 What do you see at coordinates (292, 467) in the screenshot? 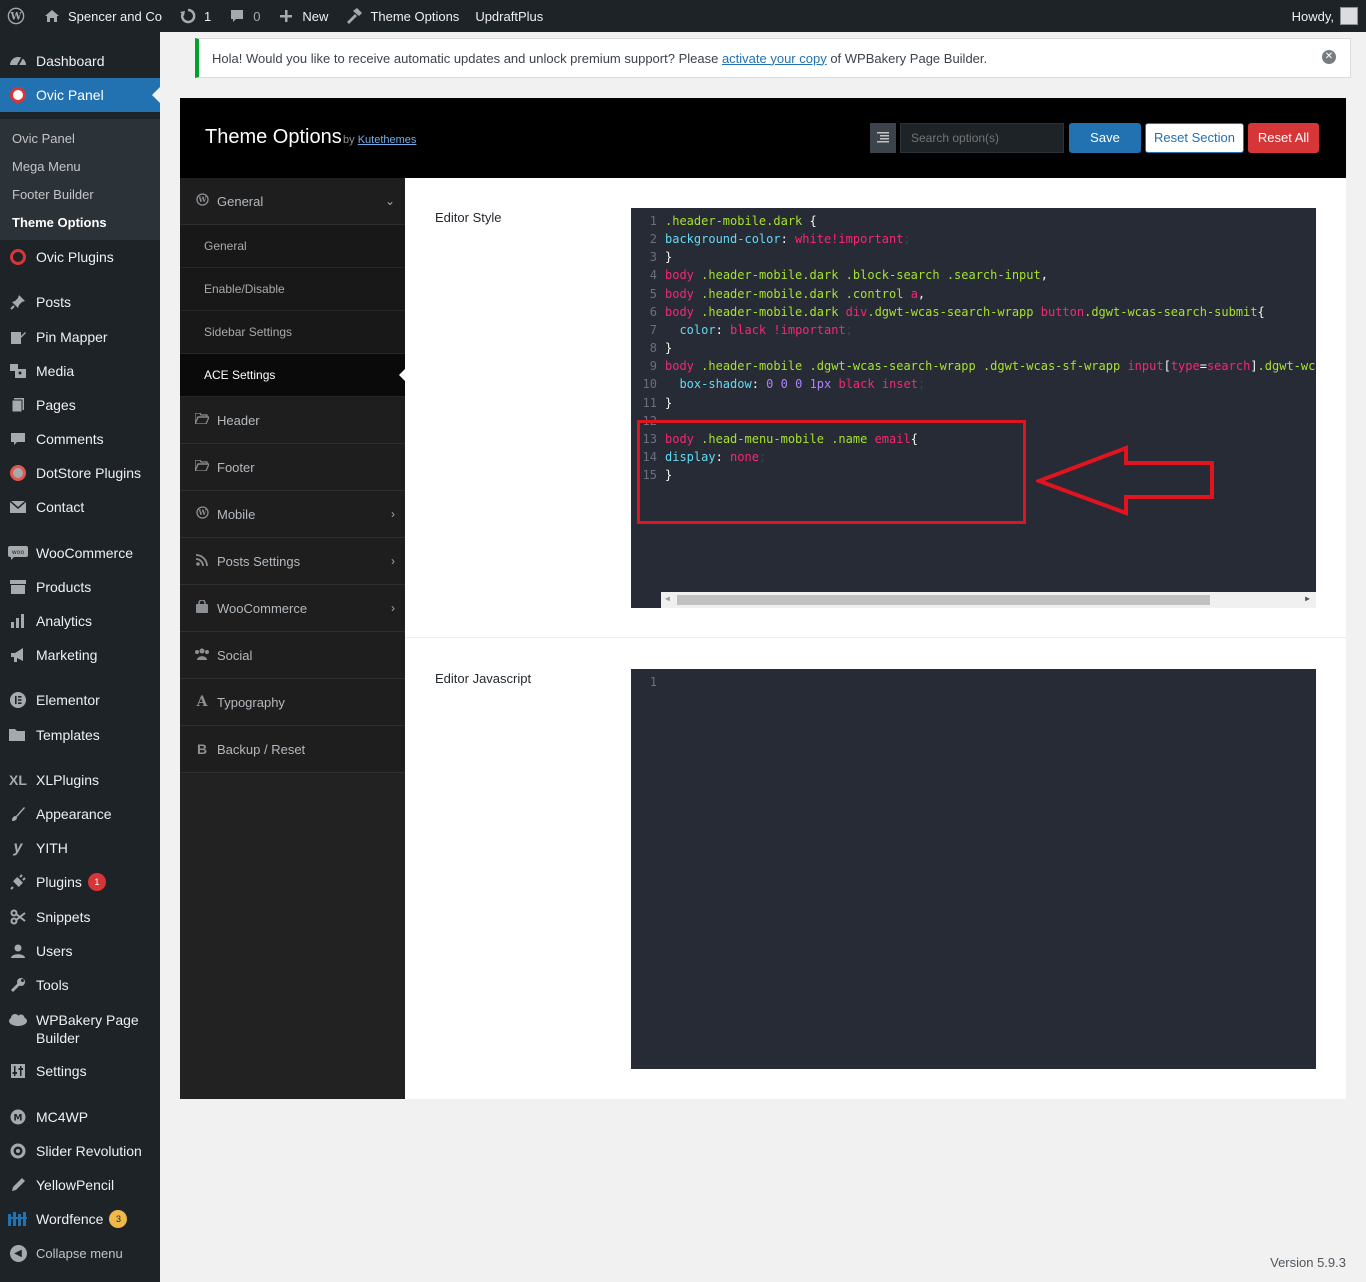
I see `nav-footer: Footer` at bounding box center [292, 467].